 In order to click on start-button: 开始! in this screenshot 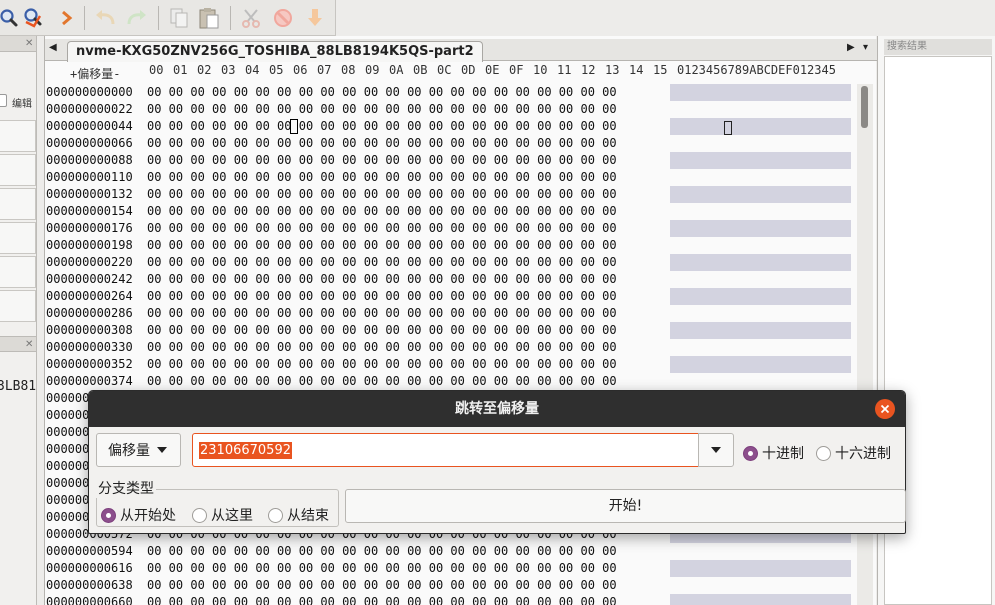, I will do `click(625, 506)`.